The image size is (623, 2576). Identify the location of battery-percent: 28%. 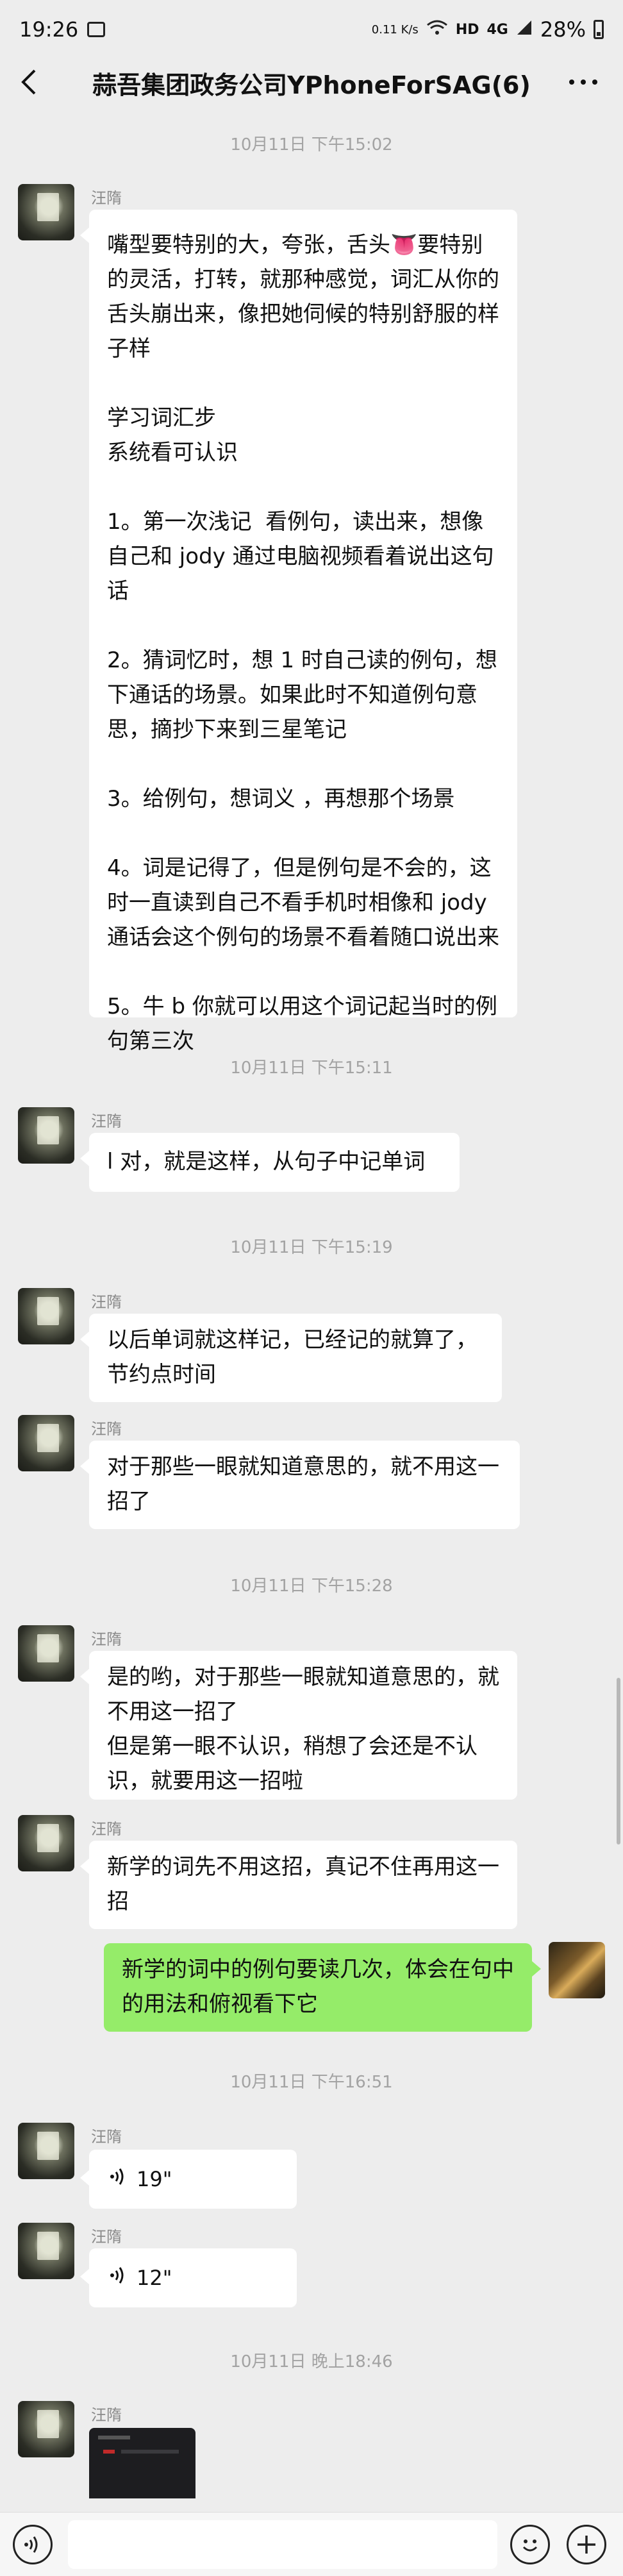
(563, 29).